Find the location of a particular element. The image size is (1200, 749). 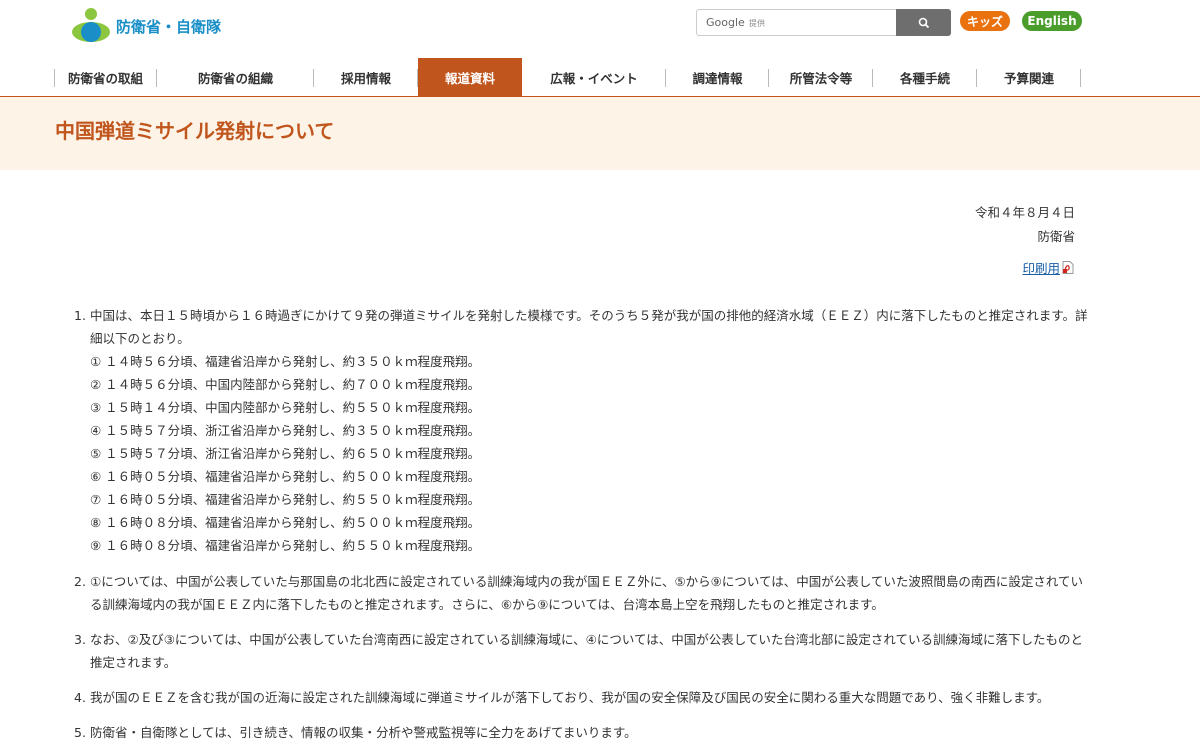

nav-item-soshiki: 防衛省の組織 is located at coordinates (235, 77).